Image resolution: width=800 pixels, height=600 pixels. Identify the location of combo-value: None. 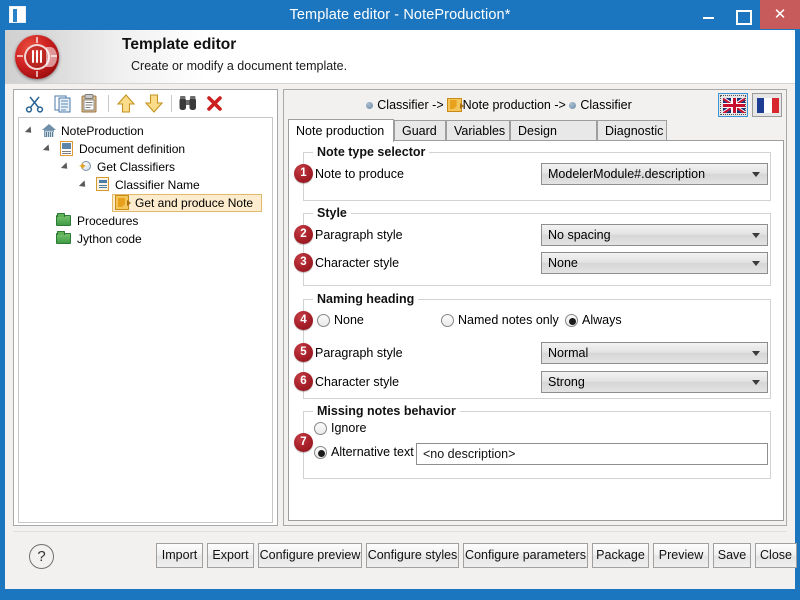
(563, 263).